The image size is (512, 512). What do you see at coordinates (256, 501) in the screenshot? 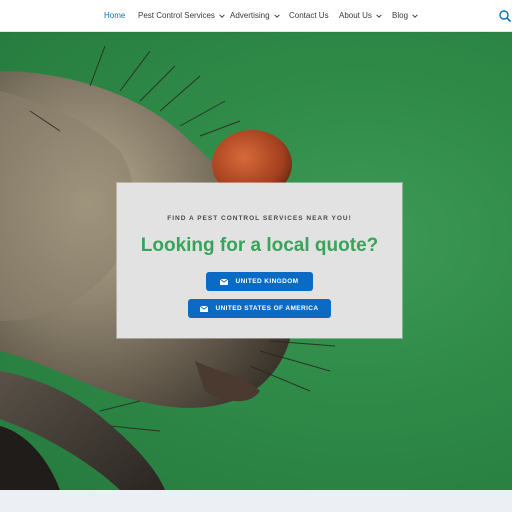
I see `bottom-strip` at bounding box center [256, 501].